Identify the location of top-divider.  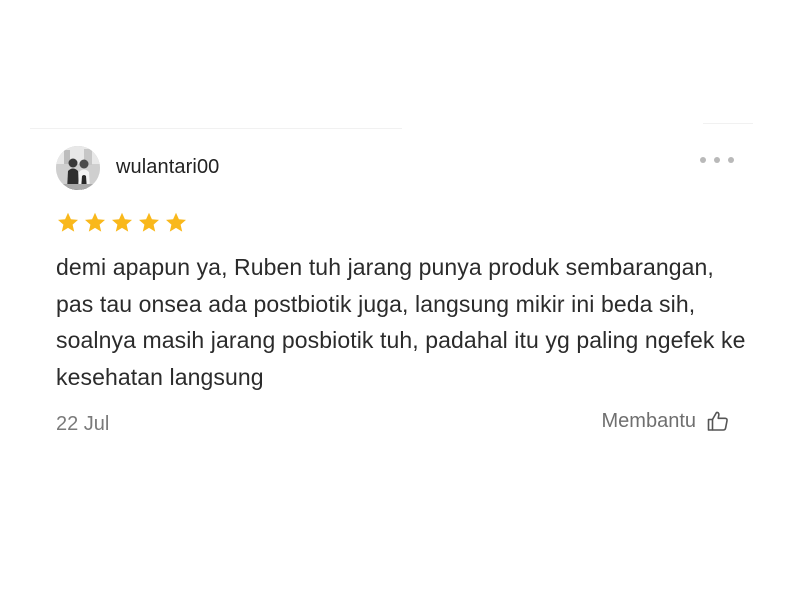
(216, 128).